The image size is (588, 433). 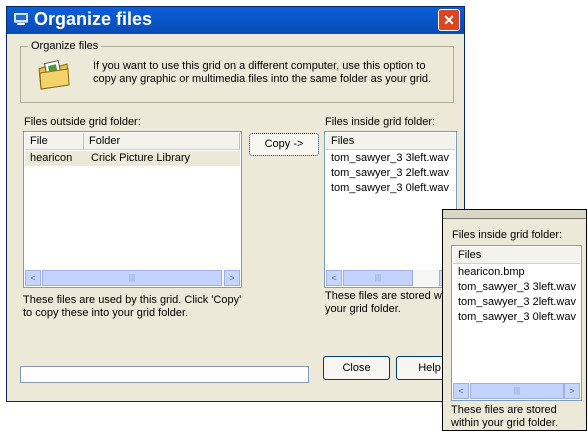 I want to click on list-item: hearicon.bmp, so click(x=516, y=272).